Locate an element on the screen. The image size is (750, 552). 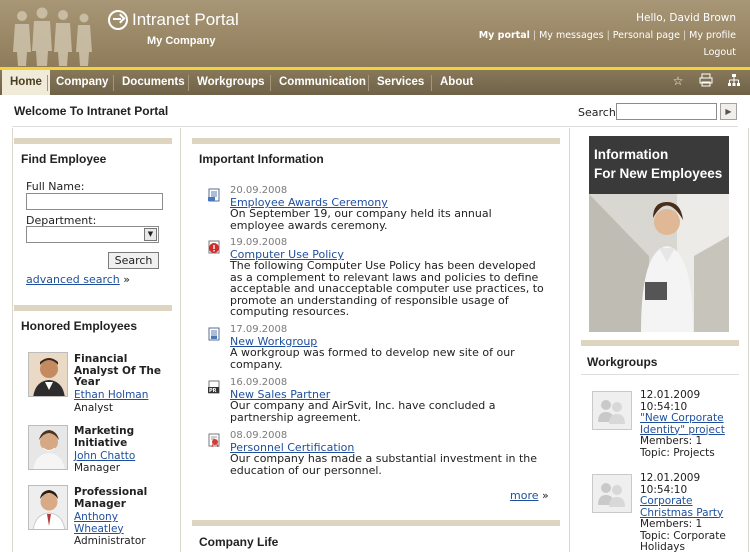
important-information-title: Important Information is located at coordinates (261, 159).